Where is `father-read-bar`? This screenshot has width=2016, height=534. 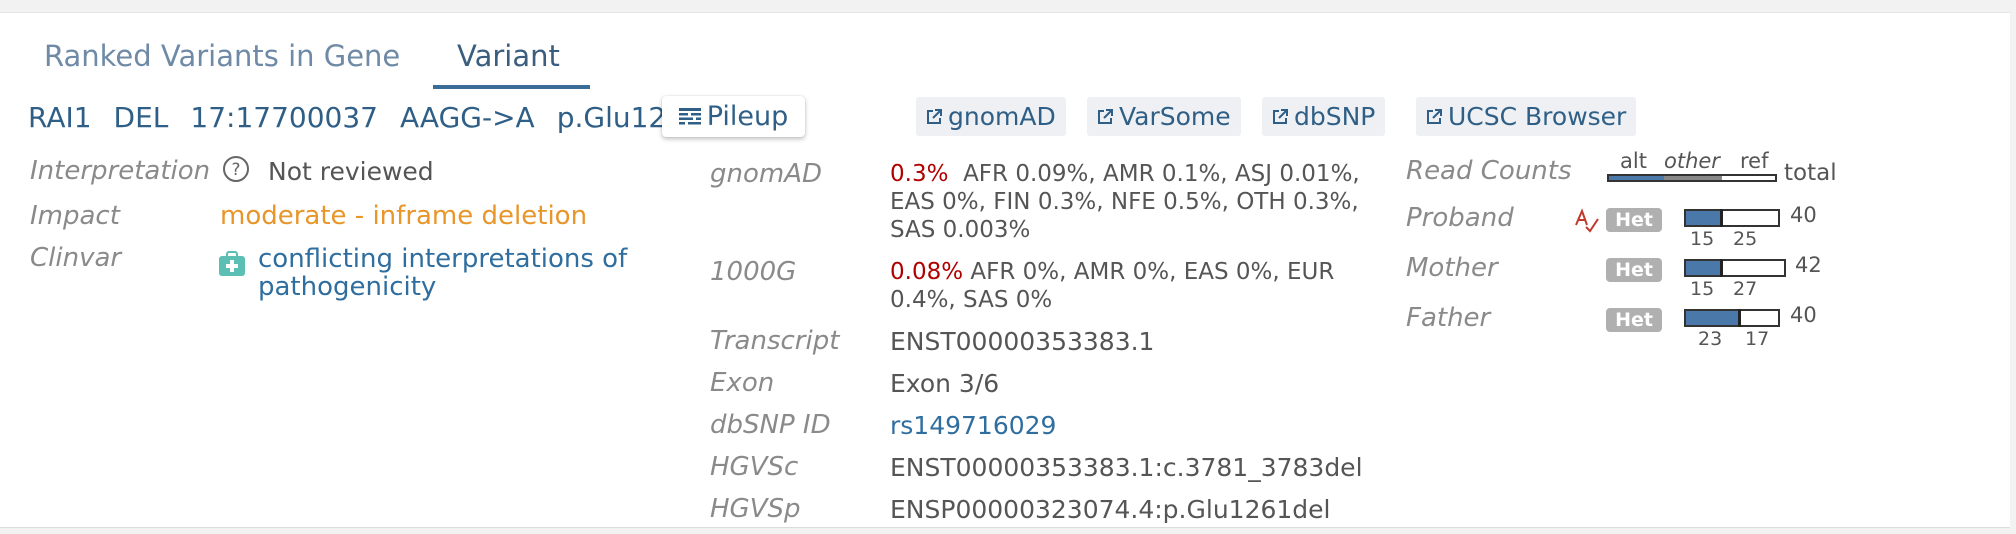 father-read-bar is located at coordinates (1732, 318).